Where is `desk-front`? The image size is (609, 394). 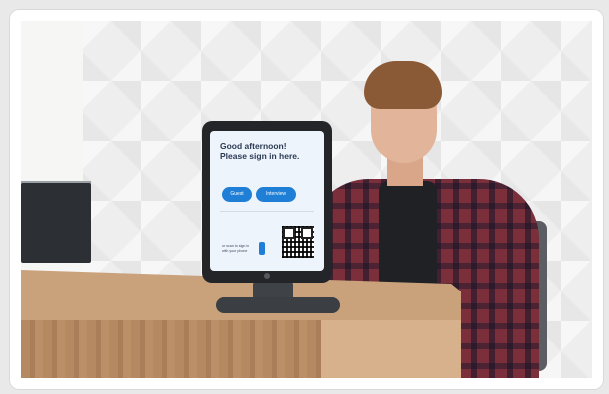
desk-front is located at coordinates (171, 345).